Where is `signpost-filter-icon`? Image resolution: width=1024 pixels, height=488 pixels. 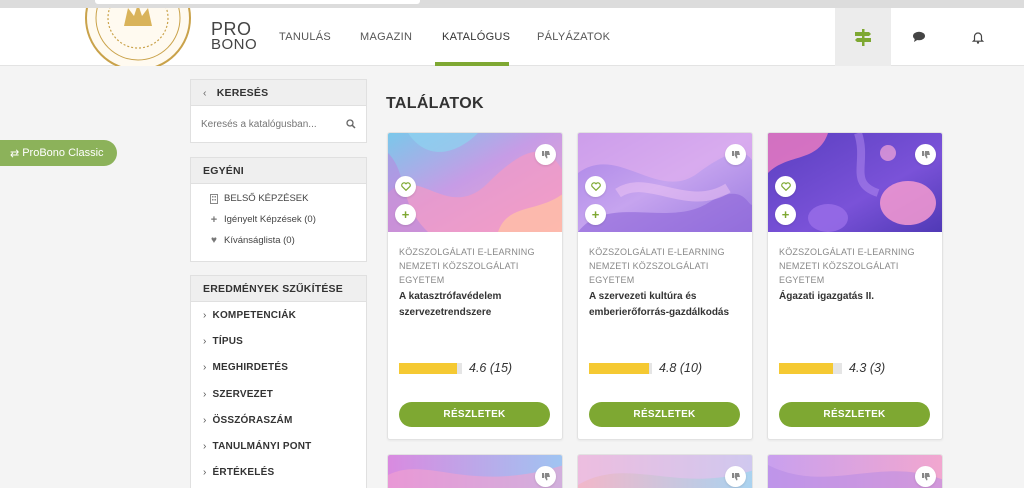 signpost-filter-icon is located at coordinates (863, 37).